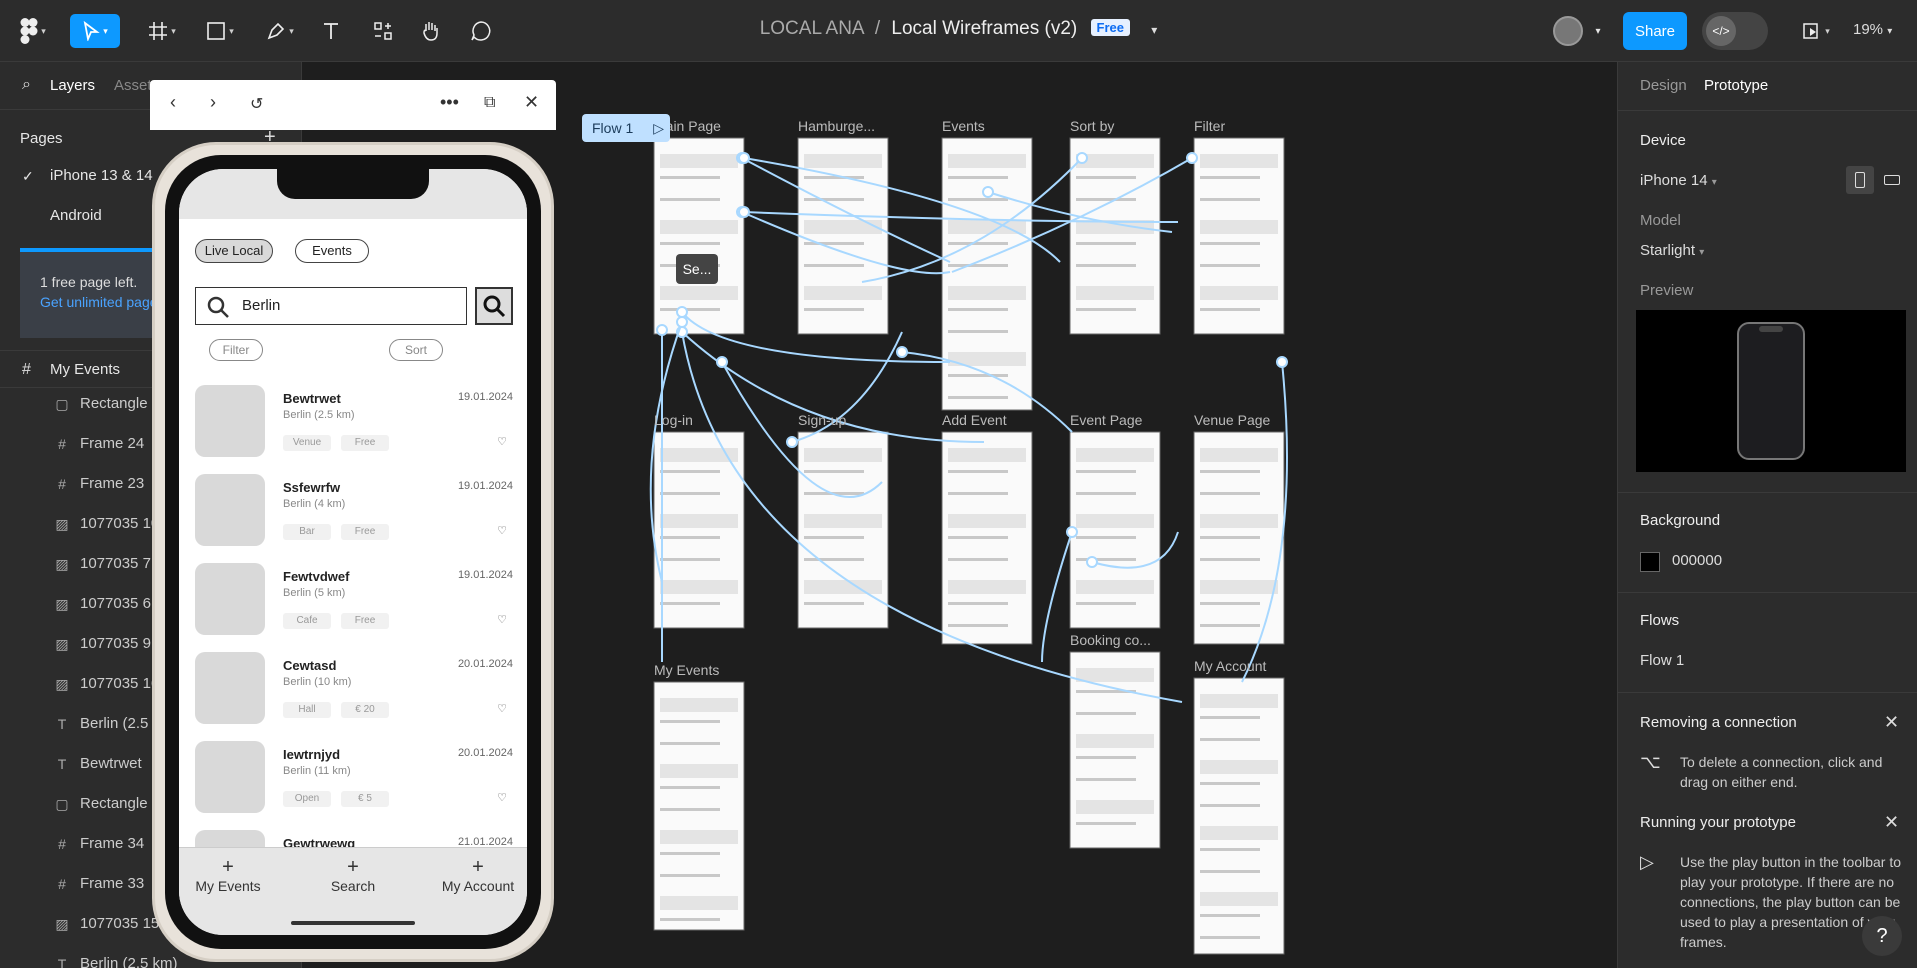  Describe the element at coordinates (331, 31) in the screenshot. I see `text-tool-button` at that location.